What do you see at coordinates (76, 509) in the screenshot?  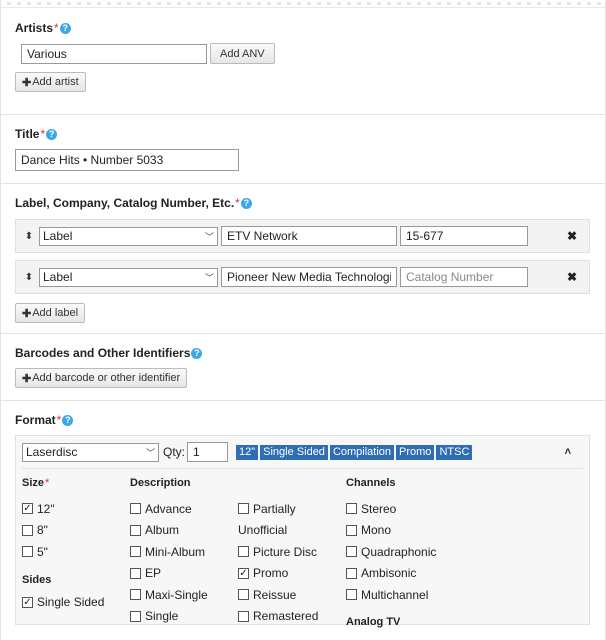 I see `checkbox-size-12: ✓ 12"` at bounding box center [76, 509].